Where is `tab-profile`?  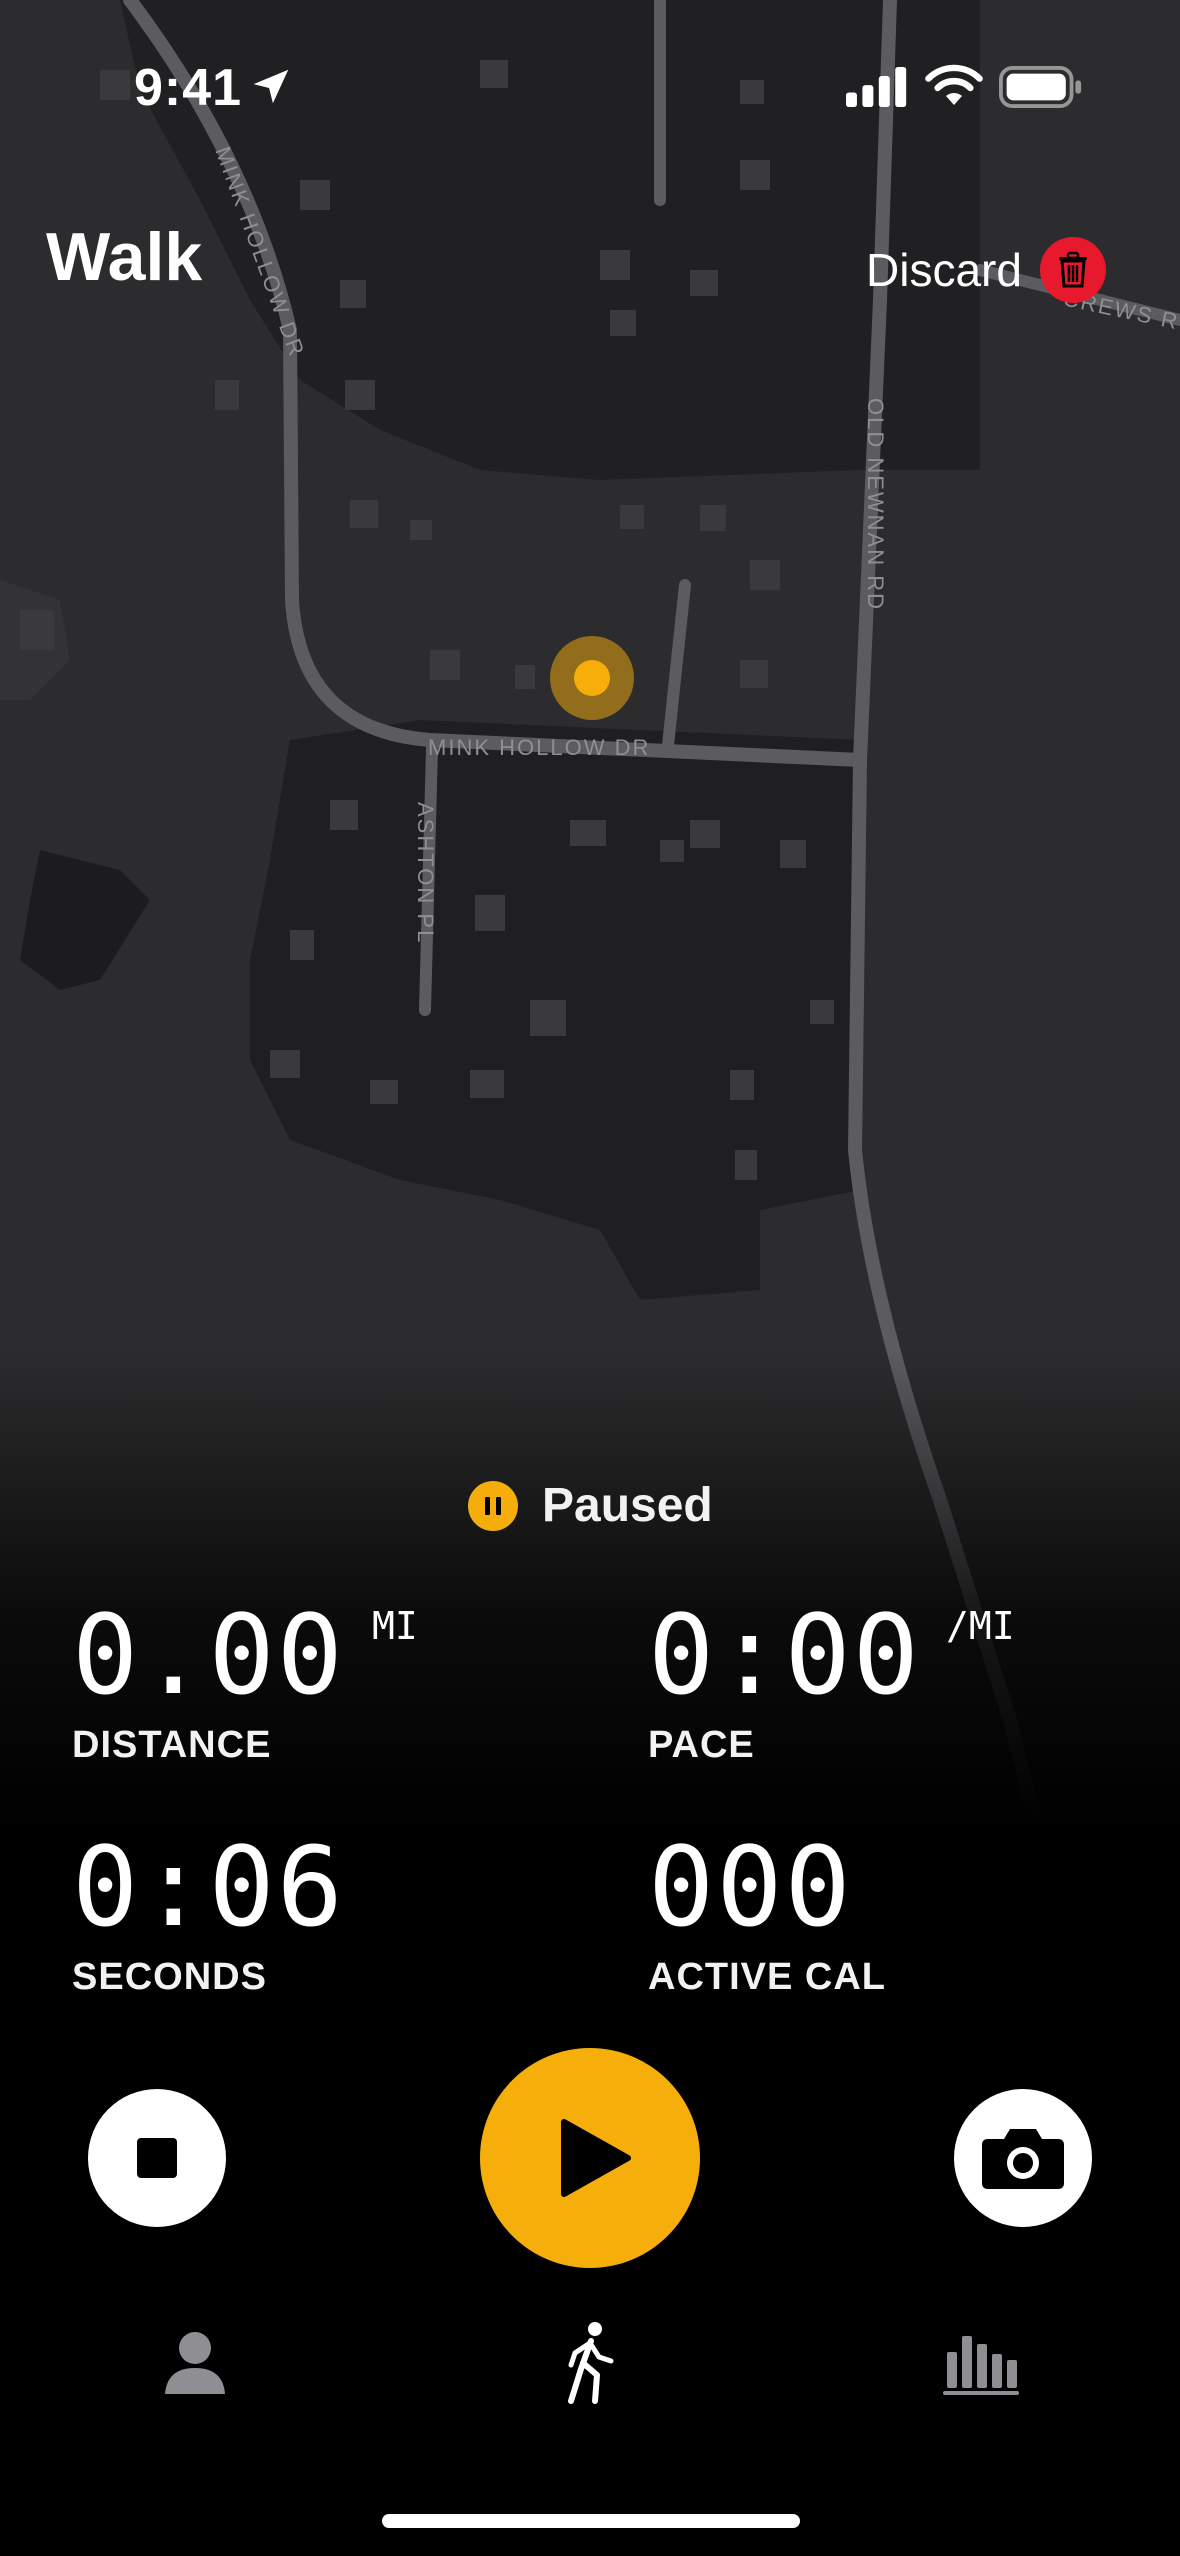
tab-profile is located at coordinates (195, 2363).